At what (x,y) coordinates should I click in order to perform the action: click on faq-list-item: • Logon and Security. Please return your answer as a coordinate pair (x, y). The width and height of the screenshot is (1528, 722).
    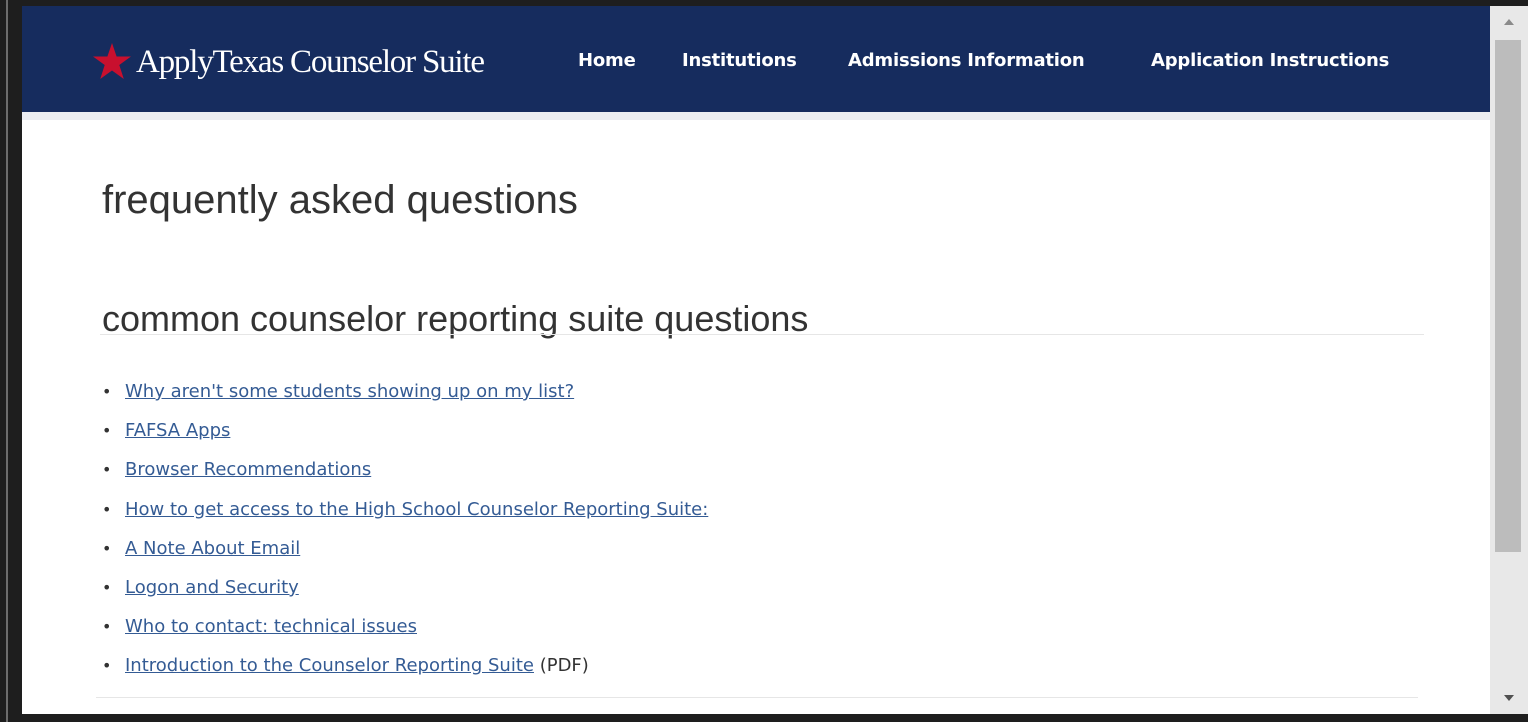
    Looking at the image, I should click on (405, 595).